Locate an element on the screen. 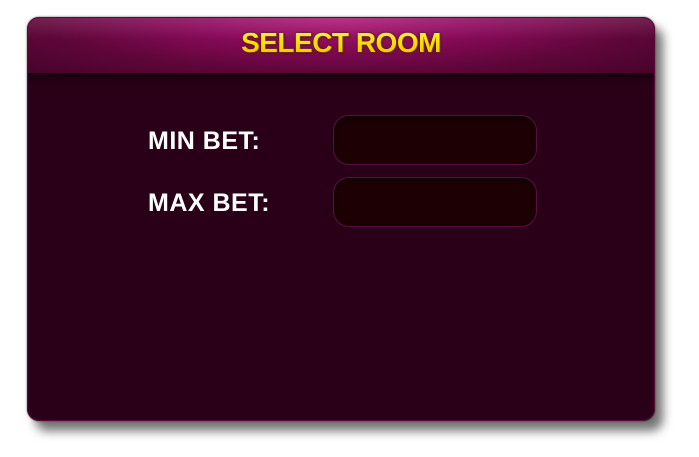 The width and height of the screenshot is (699, 457). max-bet-label: MAX BET: is located at coordinates (209, 203).